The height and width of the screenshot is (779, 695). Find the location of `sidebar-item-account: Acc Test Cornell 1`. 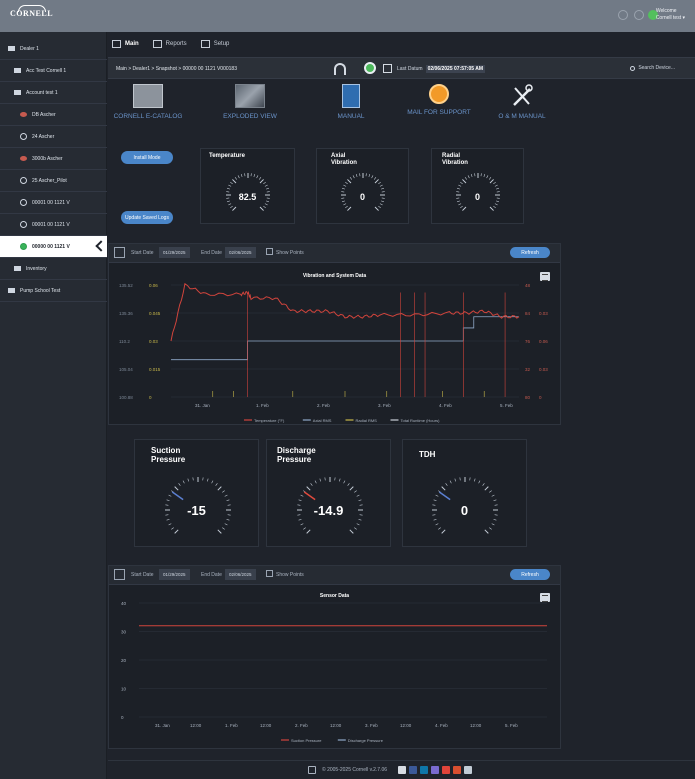

sidebar-item-account: Acc Test Cornell 1 is located at coordinates (53, 71).